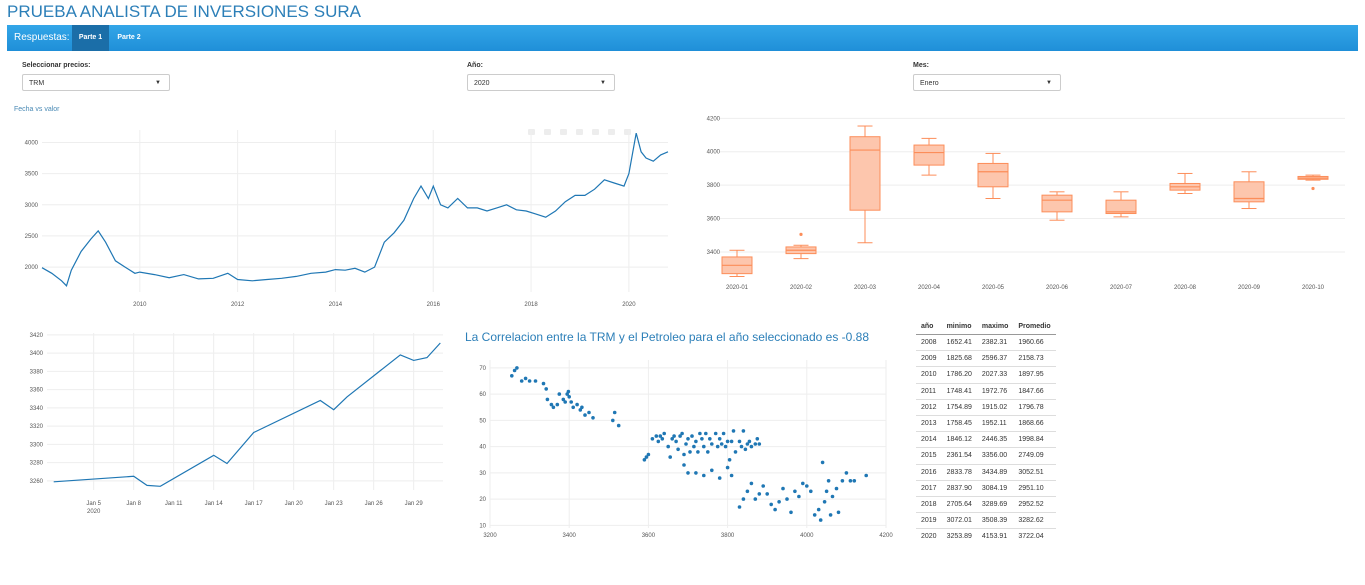 The width and height of the screenshot is (1365, 585). Describe the element at coordinates (570, 536) in the screenshot. I see `x-tick-label: 3400` at that location.